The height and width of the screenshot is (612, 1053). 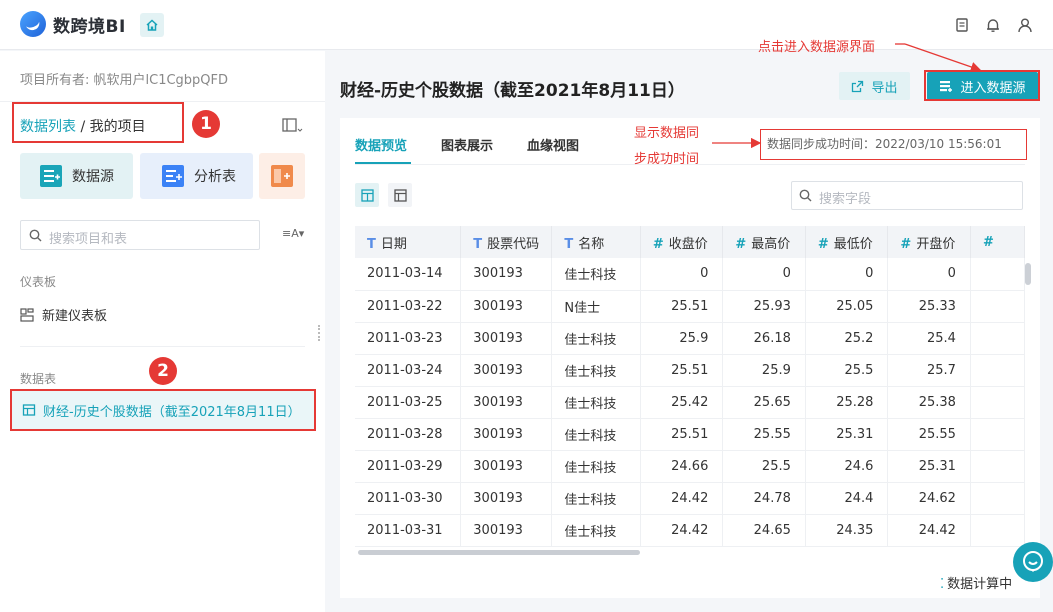 What do you see at coordinates (512, 91) in the screenshot?
I see `page-title: 财经-历史个股数据（截至2021年8月11日）` at bounding box center [512, 91].